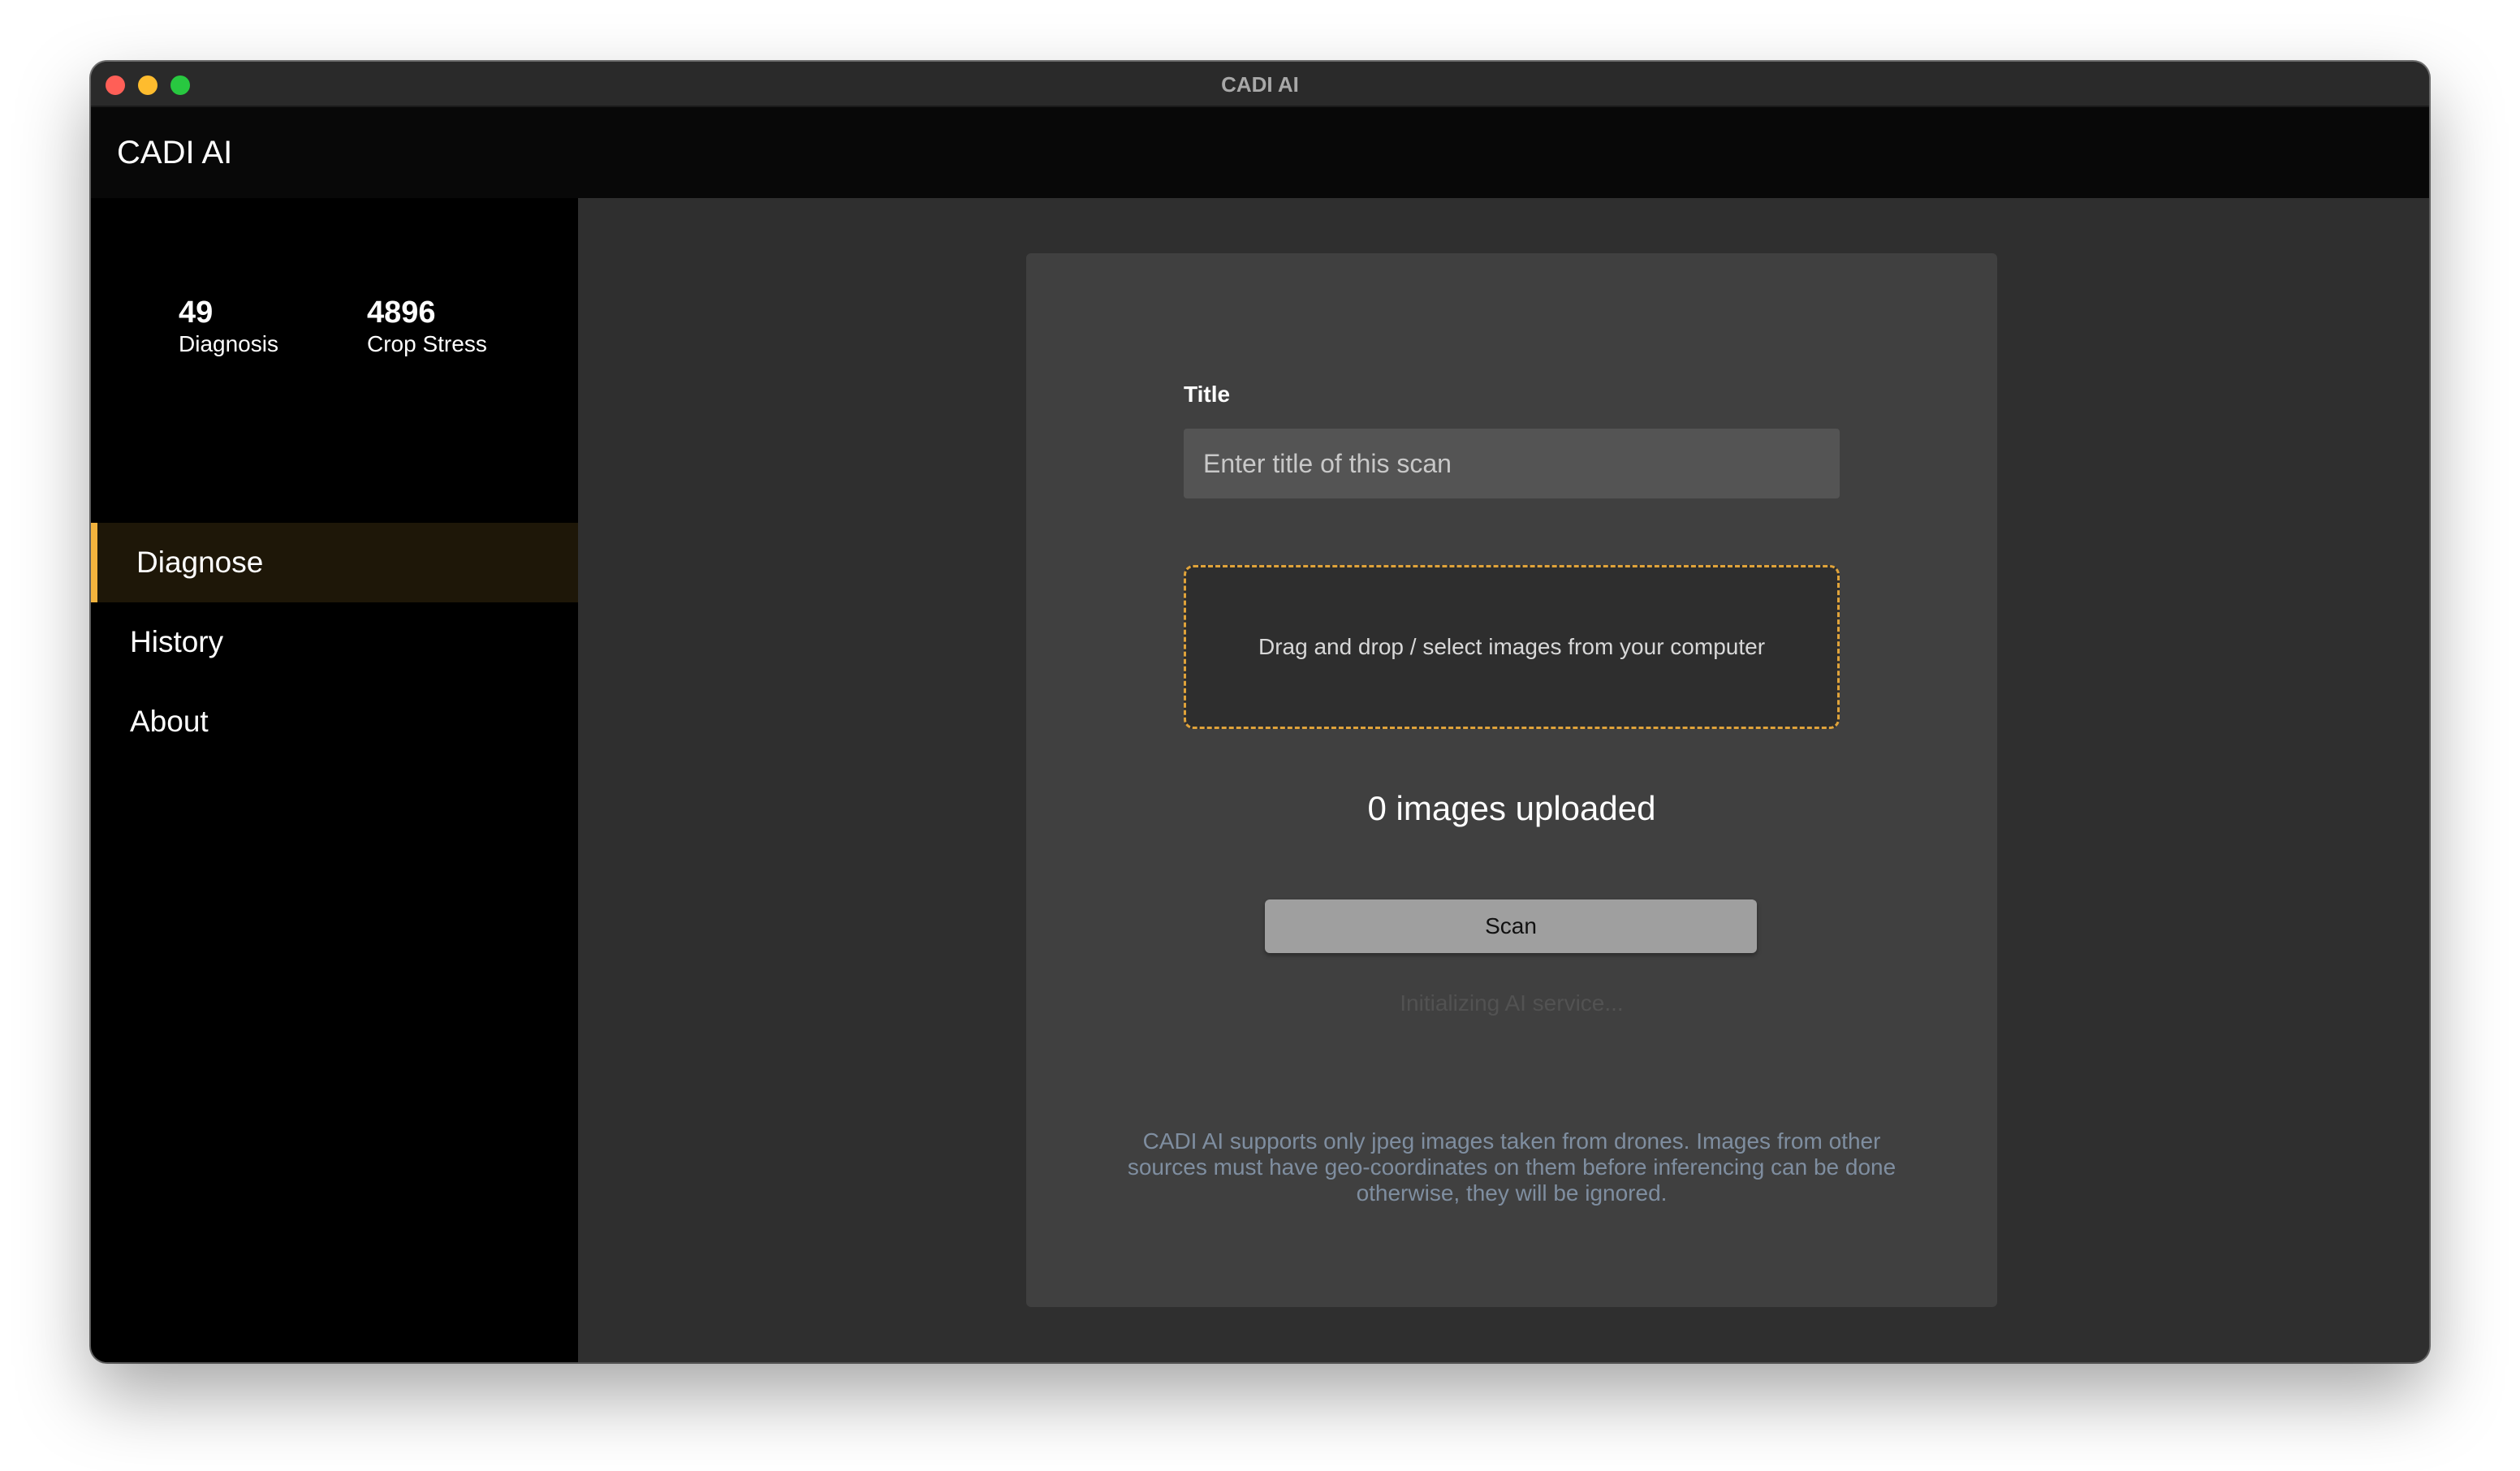  I want to click on app-title: CADI AI, so click(175, 152).